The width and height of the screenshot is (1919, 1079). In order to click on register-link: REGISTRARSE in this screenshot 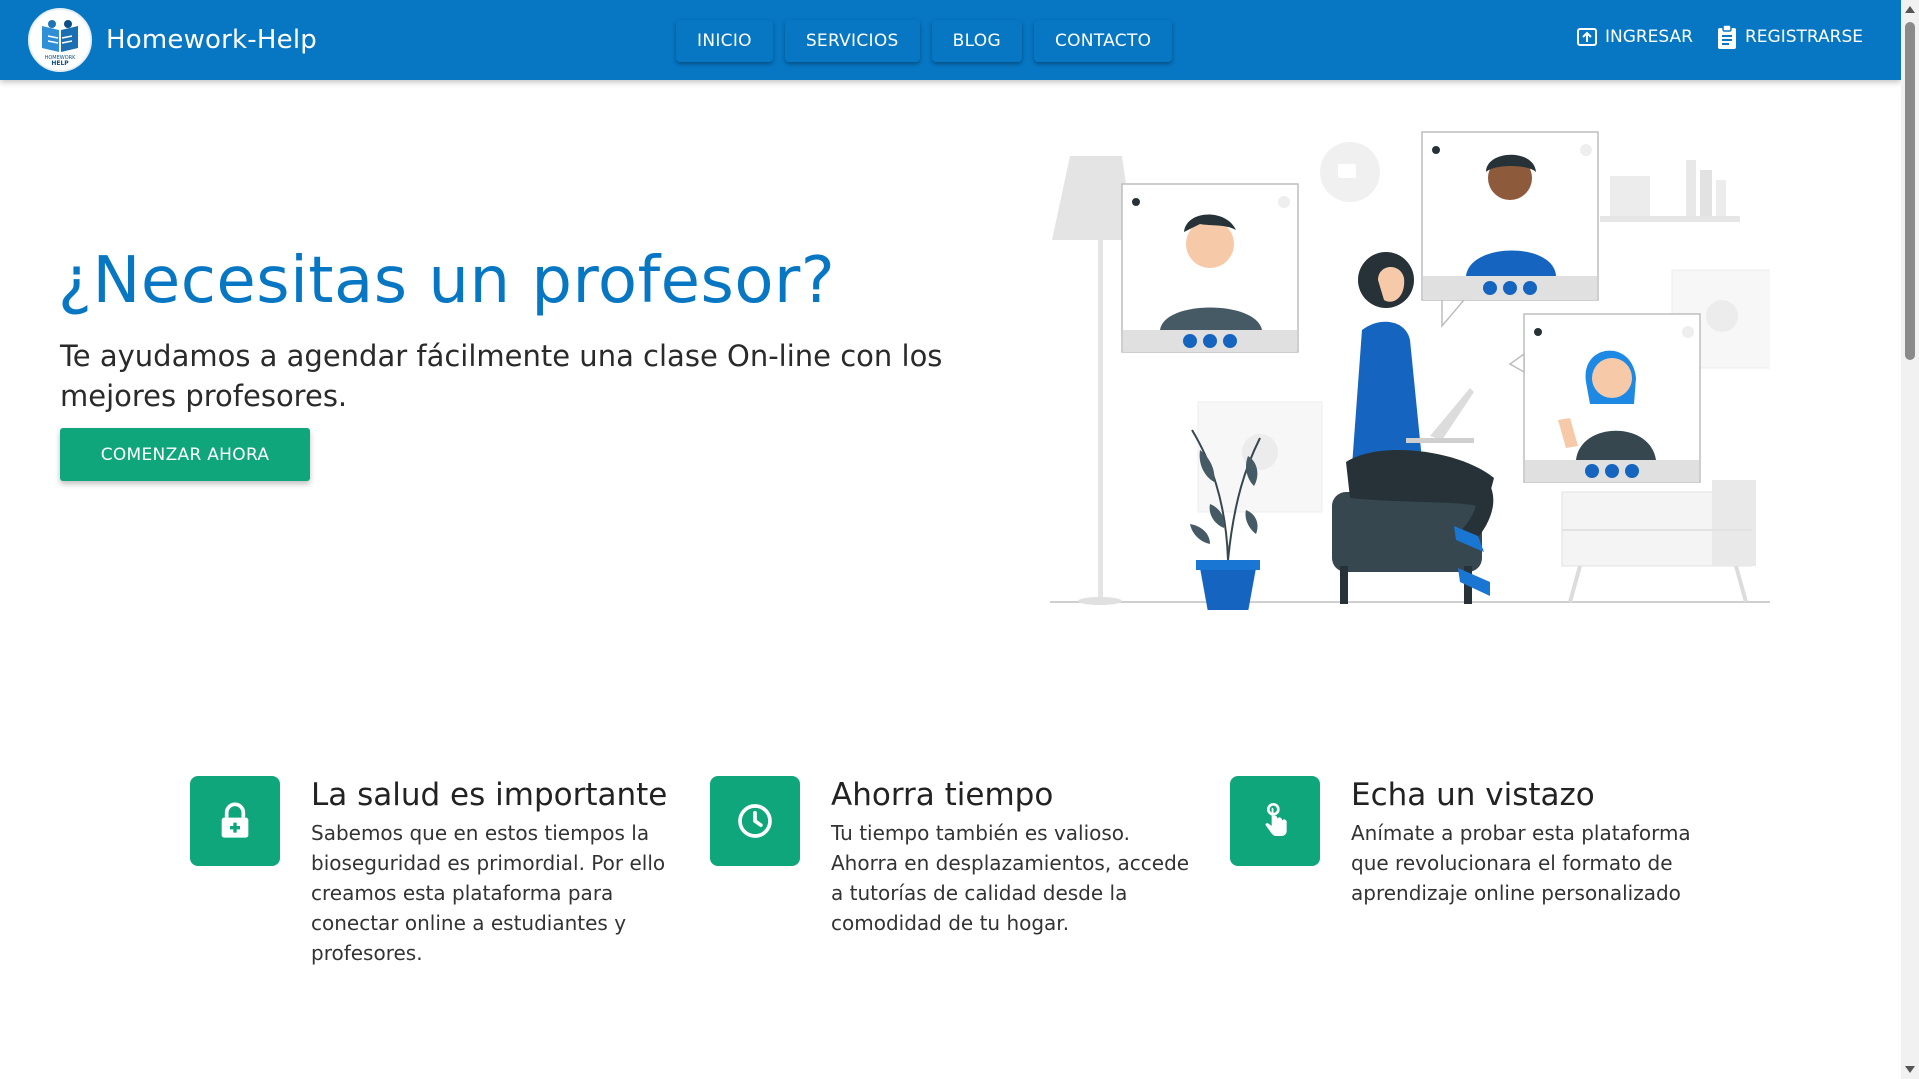, I will do `click(1789, 37)`.